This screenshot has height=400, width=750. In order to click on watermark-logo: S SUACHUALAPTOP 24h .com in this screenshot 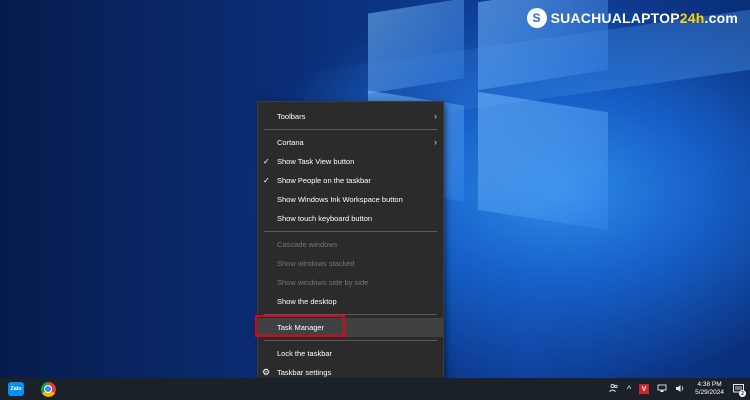, I will do `click(632, 18)`.